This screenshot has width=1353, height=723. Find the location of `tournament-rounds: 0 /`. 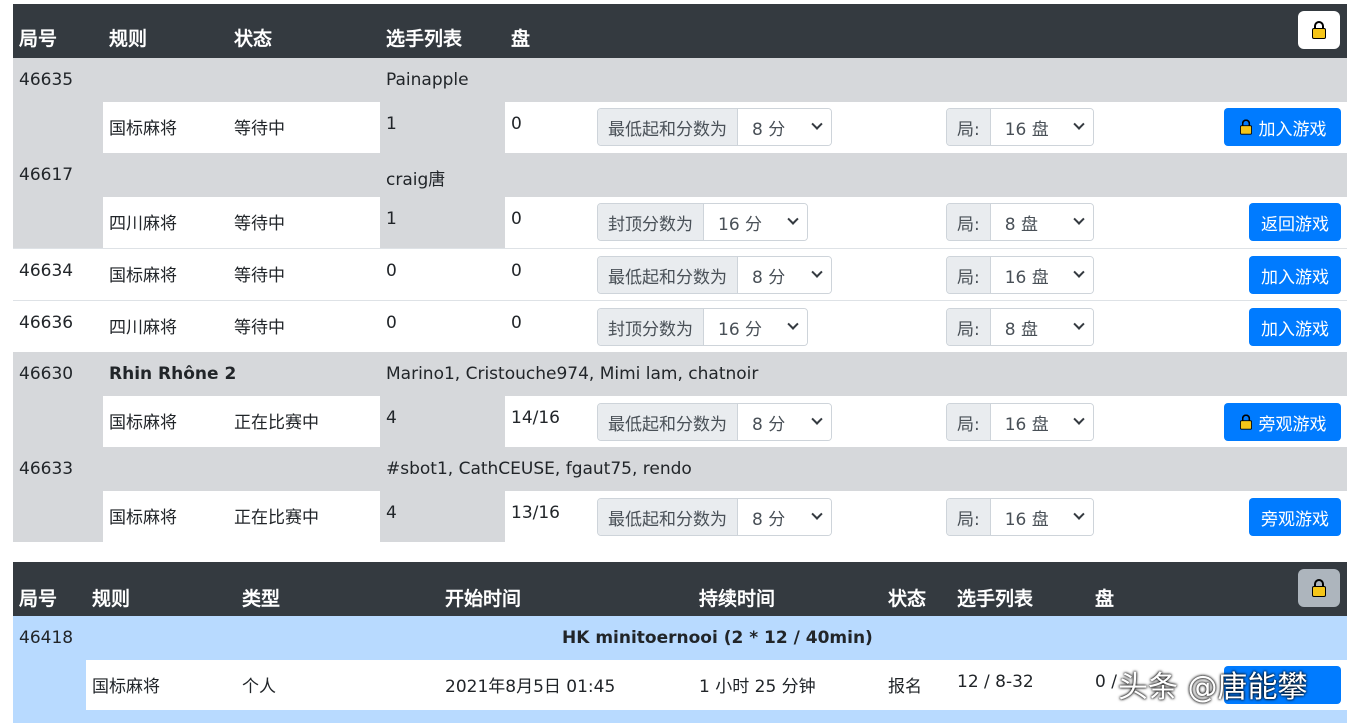

tournament-rounds: 0 / is located at coordinates (1106, 682).